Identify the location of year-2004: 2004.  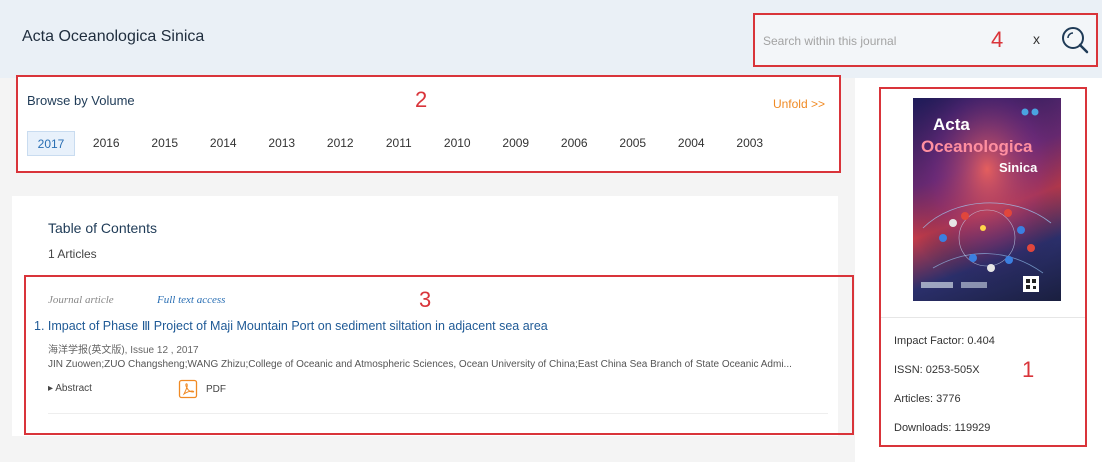
(691, 143).